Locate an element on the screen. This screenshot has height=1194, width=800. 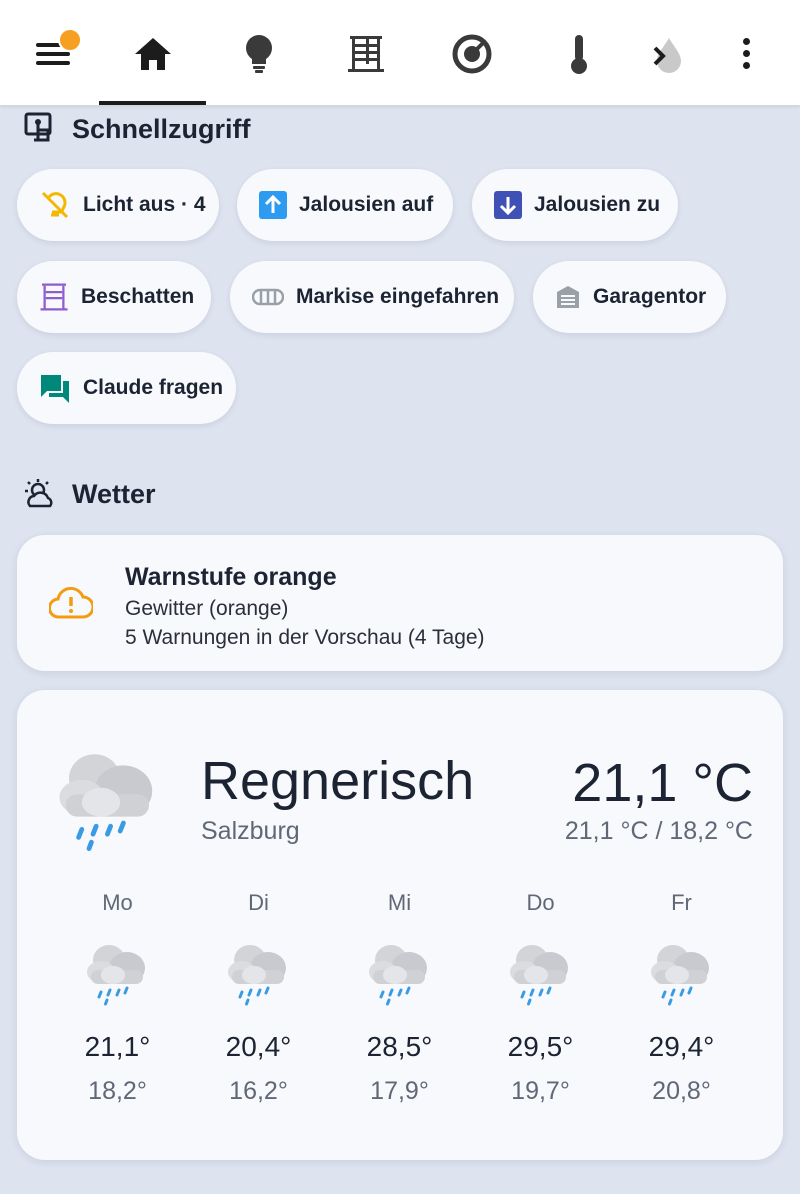
arrow-down-box-icon is located at coordinates (508, 205).